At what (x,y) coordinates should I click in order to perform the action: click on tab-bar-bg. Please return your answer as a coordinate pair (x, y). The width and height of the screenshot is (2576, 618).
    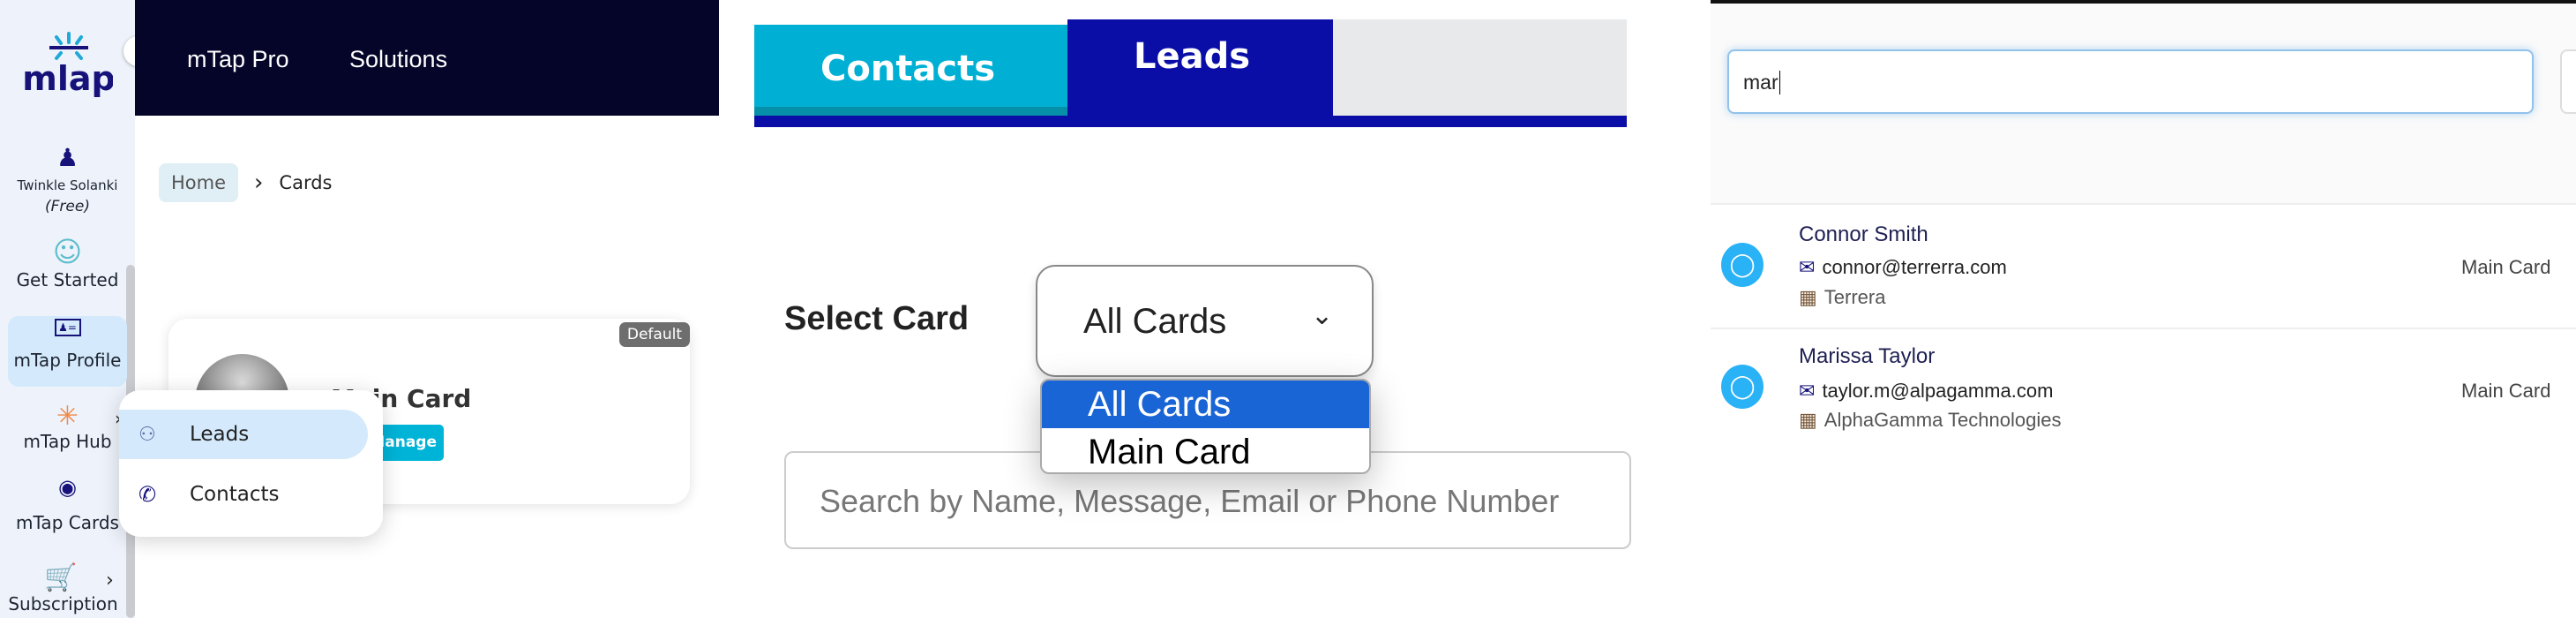
    Looking at the image, I should click on (1480, 68).